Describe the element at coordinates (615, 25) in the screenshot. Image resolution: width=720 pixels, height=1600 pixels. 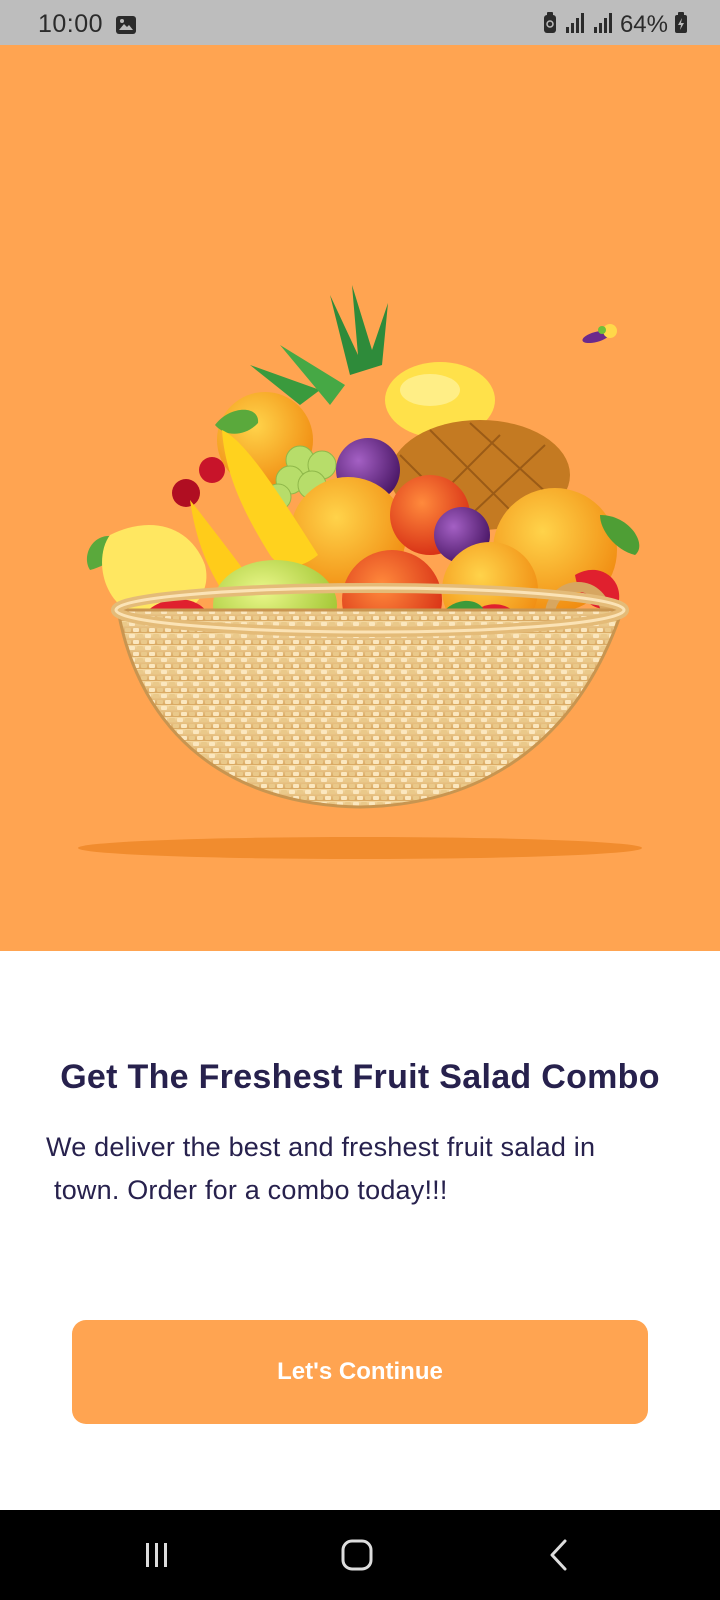
I see `status-indicators: 64%` at that location.